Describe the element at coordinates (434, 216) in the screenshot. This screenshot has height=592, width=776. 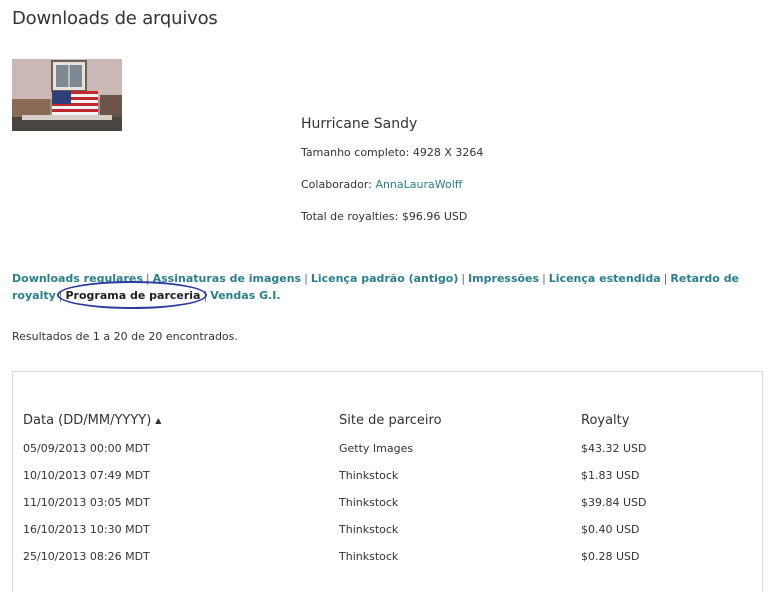
I see `royalties-value: $96.96 USD` at that location.